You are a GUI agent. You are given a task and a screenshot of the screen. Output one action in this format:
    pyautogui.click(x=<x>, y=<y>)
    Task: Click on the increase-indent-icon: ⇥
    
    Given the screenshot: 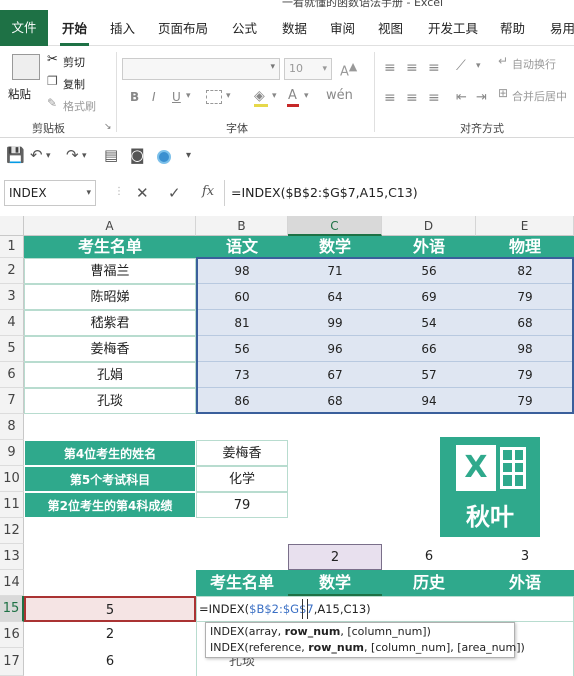 What is the action you would take?
    pyautogui.click(x=481, y=97)
    